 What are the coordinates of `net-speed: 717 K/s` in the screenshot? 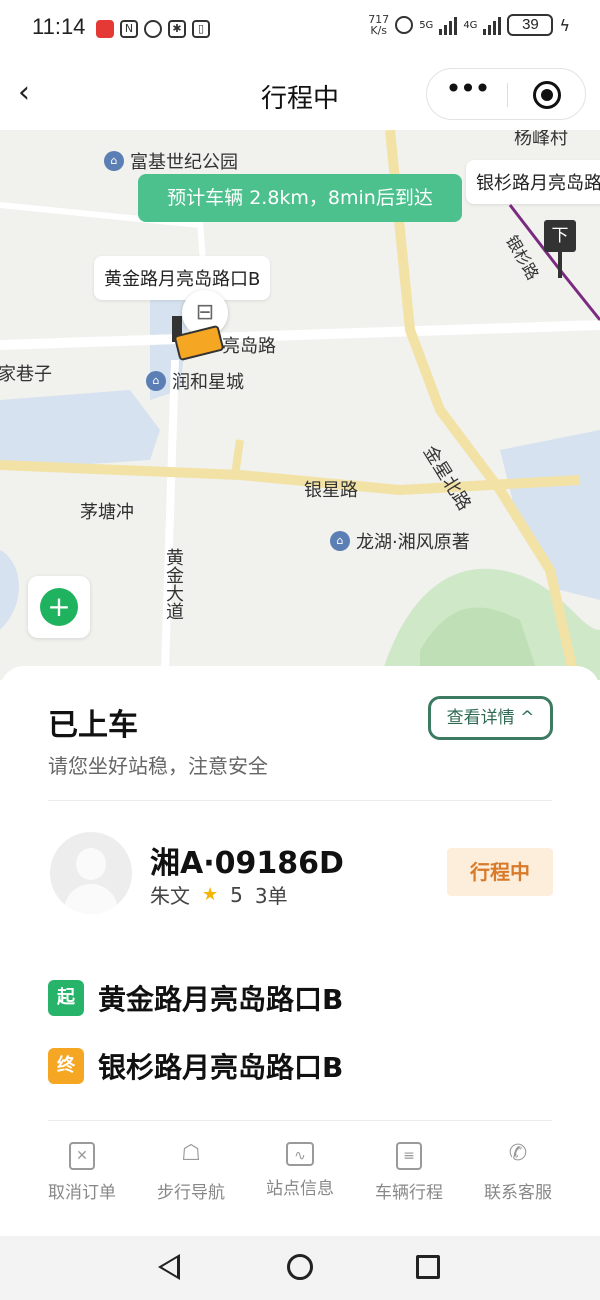 It's located at (378, 25).